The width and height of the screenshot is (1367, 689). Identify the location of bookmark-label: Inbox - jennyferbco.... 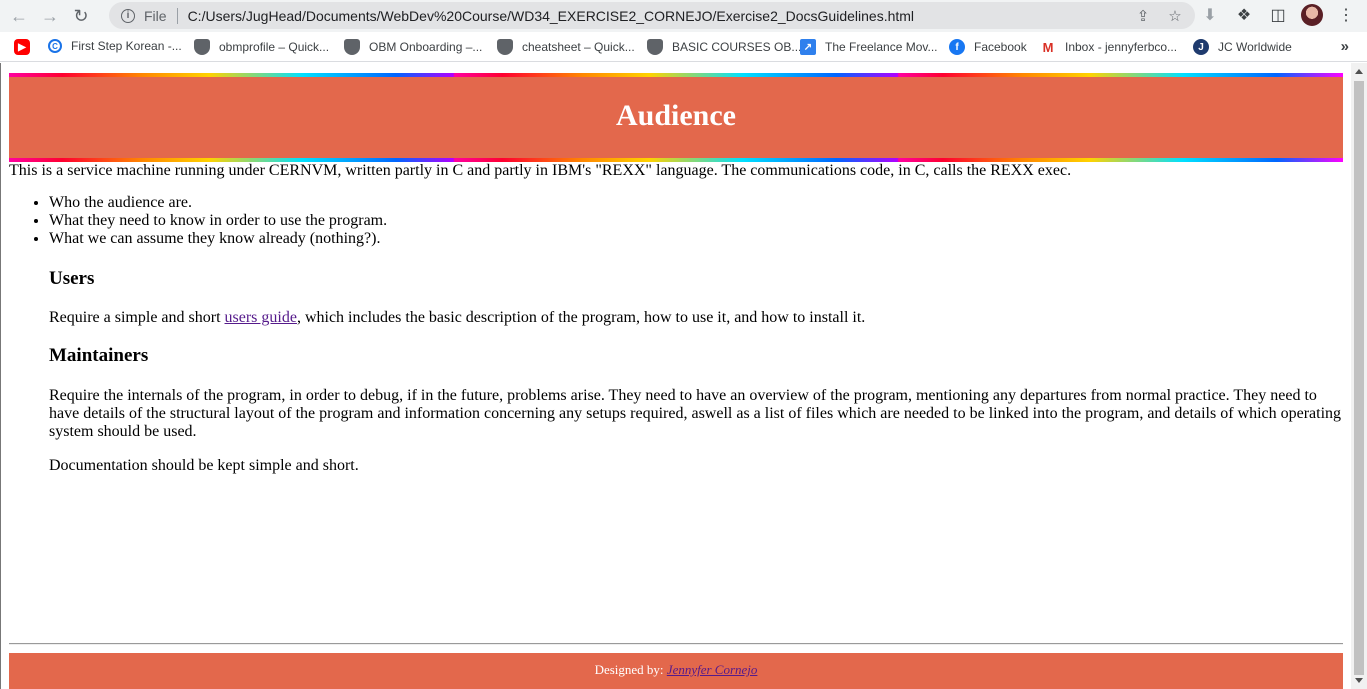
(1121, 47).